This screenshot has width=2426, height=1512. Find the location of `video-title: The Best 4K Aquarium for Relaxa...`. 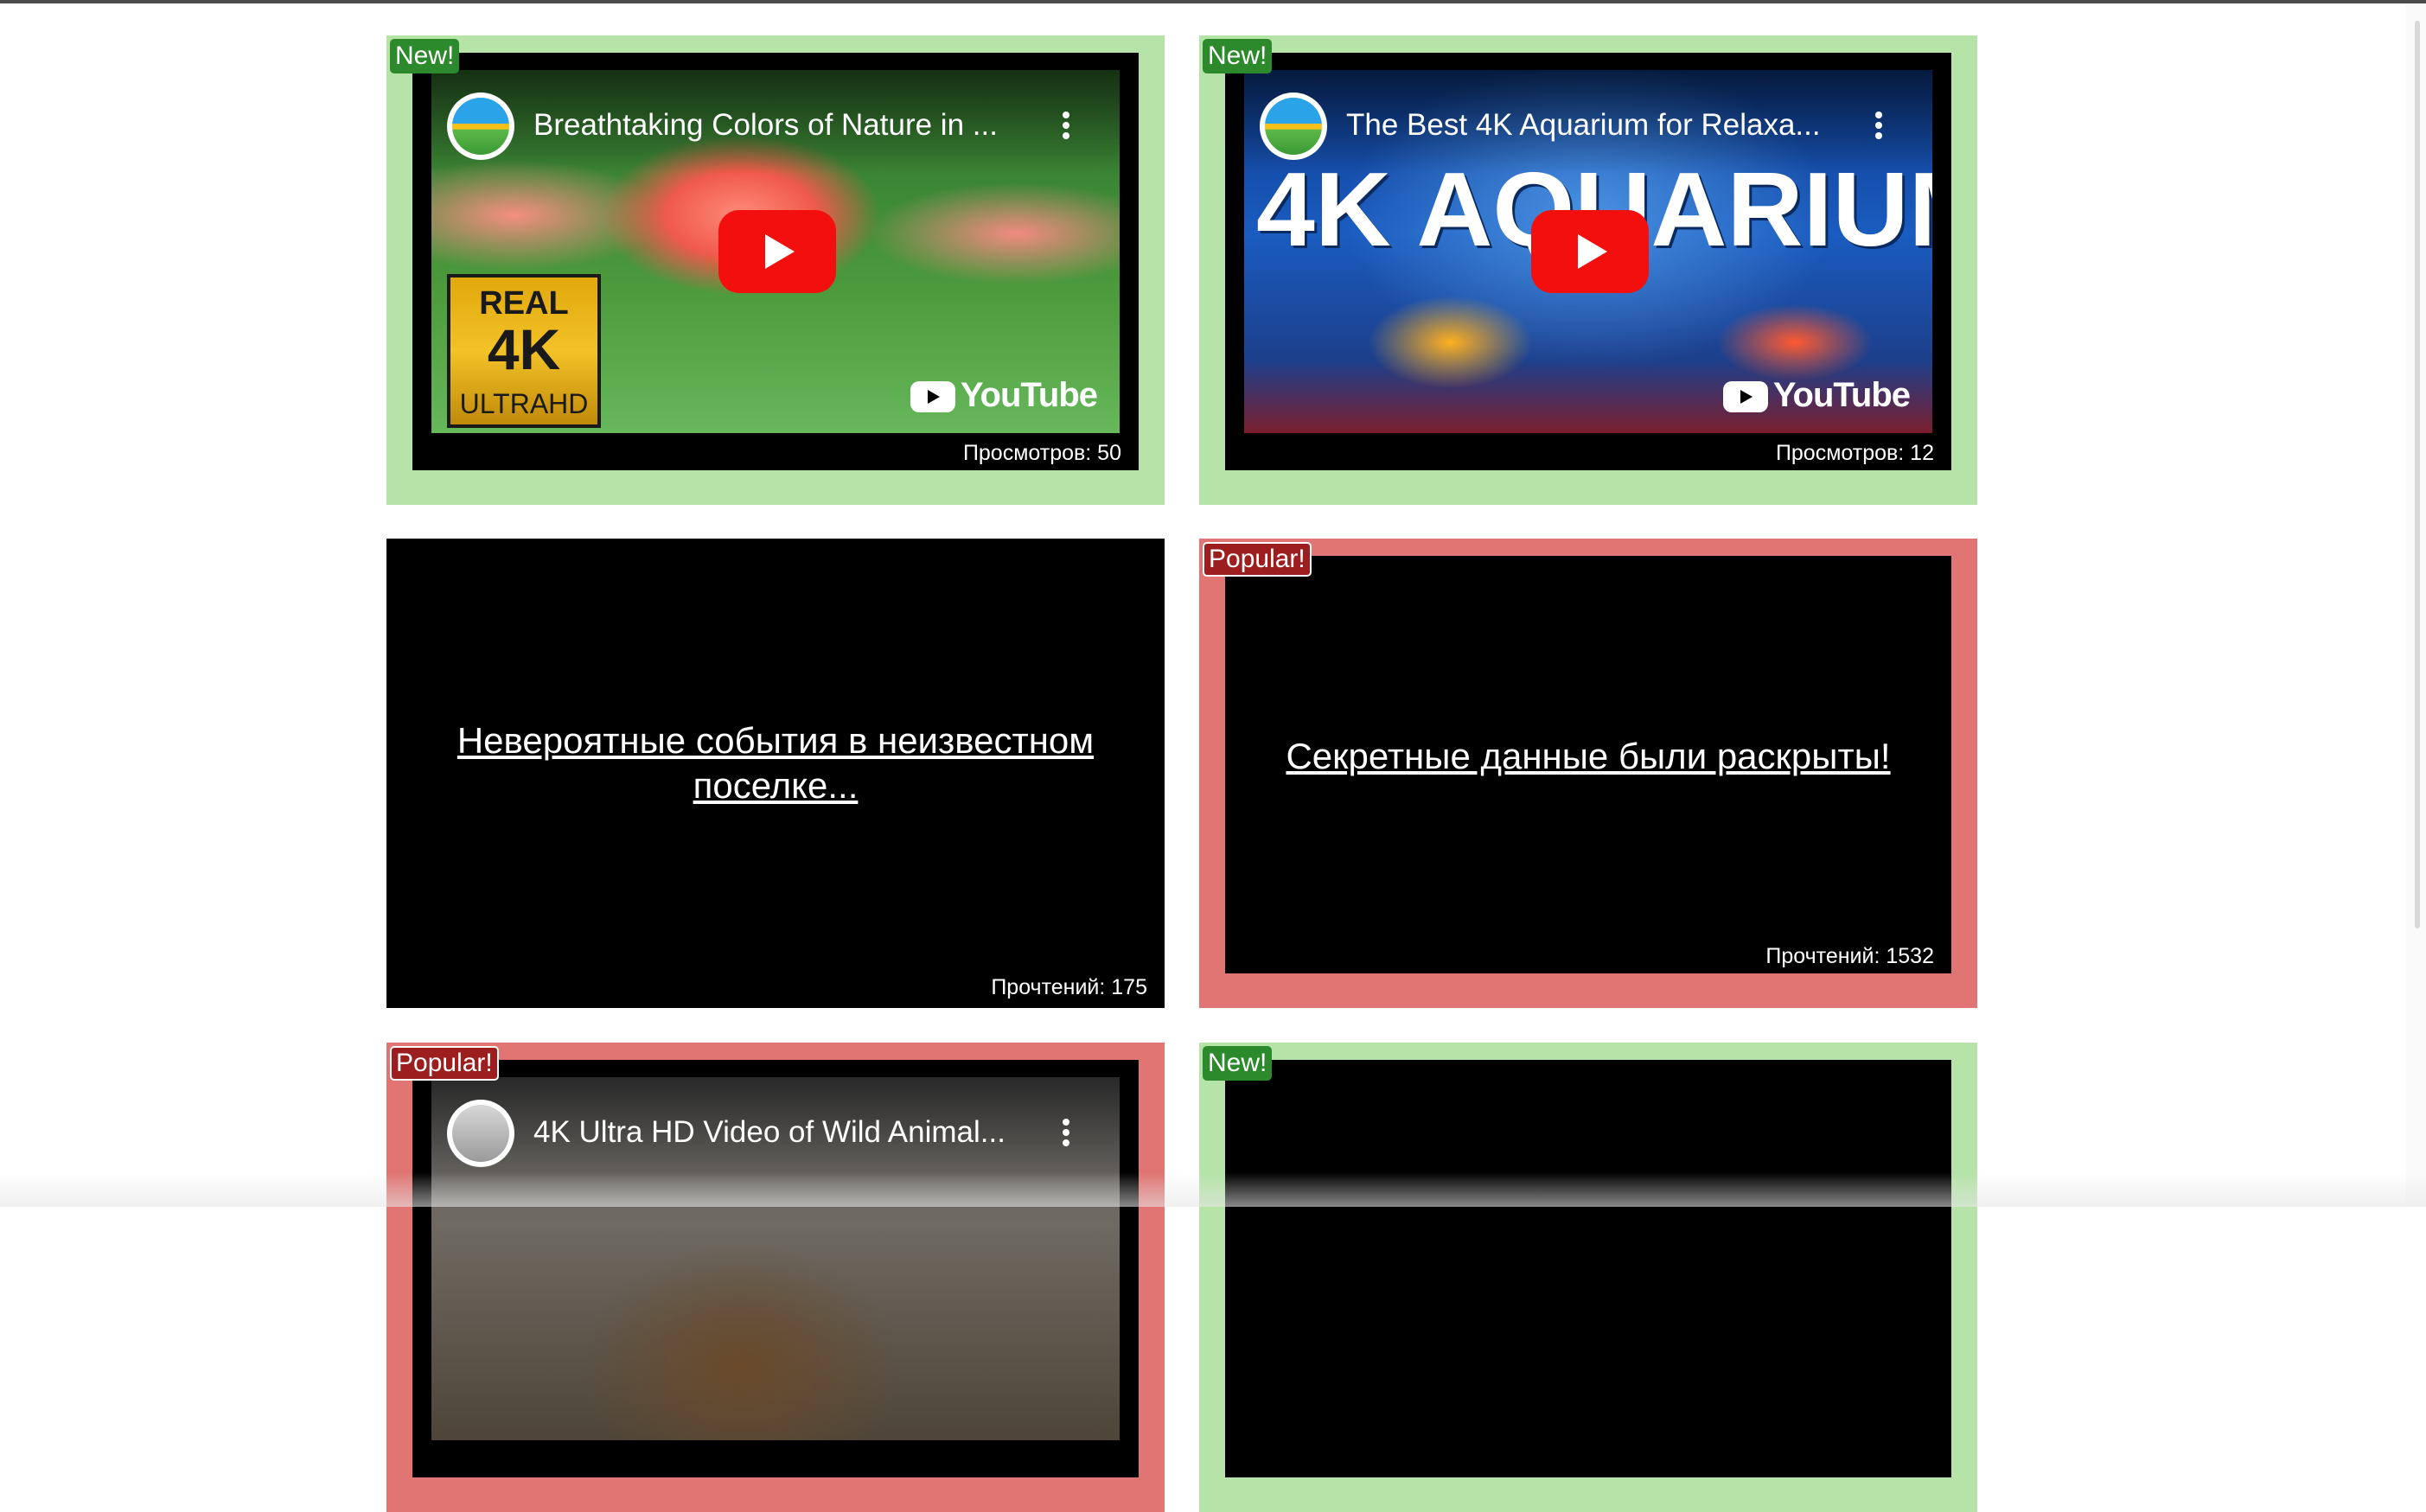

video-title: The Best 4K Aquarium for Relaxa... is located at coordinates (1588, 125).